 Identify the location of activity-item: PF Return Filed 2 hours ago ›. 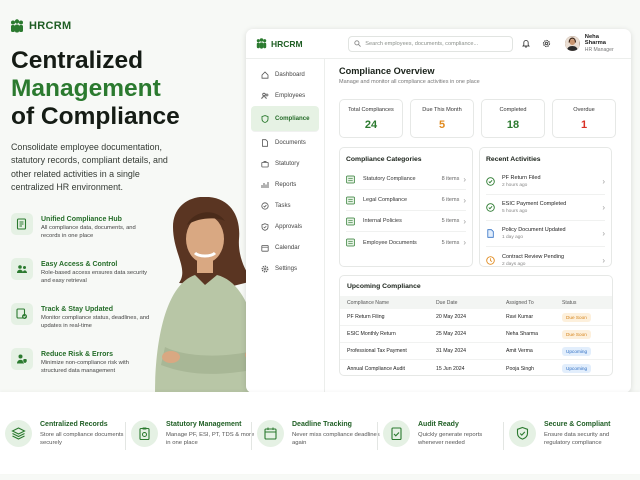
(545, 182).